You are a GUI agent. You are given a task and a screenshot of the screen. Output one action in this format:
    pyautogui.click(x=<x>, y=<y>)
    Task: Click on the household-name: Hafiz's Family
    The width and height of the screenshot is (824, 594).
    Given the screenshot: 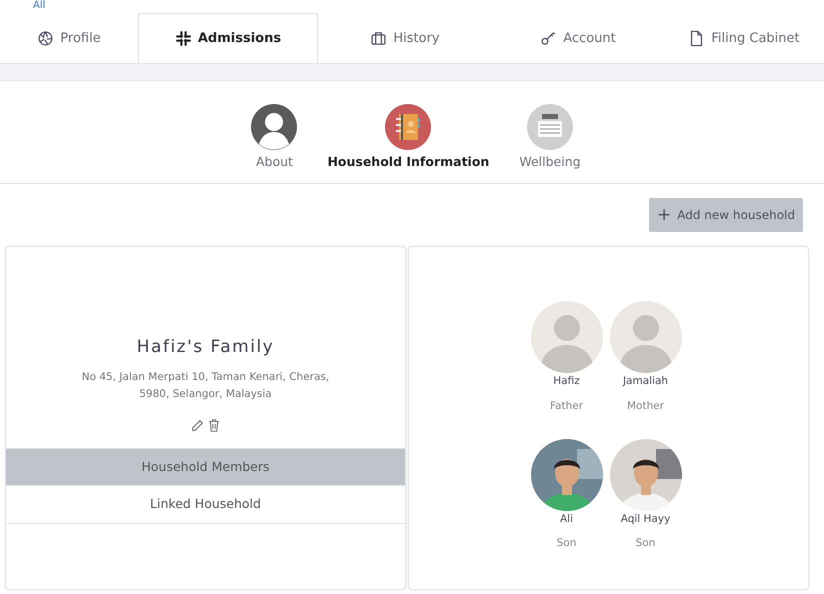 What is the action you would take?
    pyautogui.click(x=206, y=347)
    